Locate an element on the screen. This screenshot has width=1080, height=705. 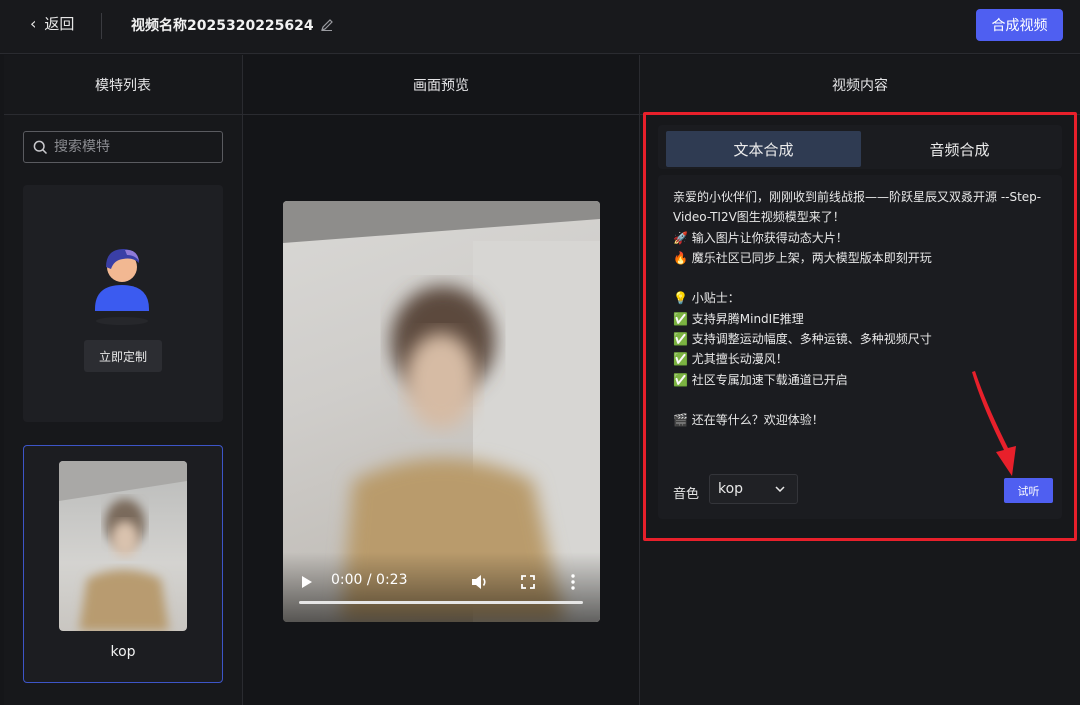
video-controls: 0:00 / 0:23 is located at coordinates (441, 587).